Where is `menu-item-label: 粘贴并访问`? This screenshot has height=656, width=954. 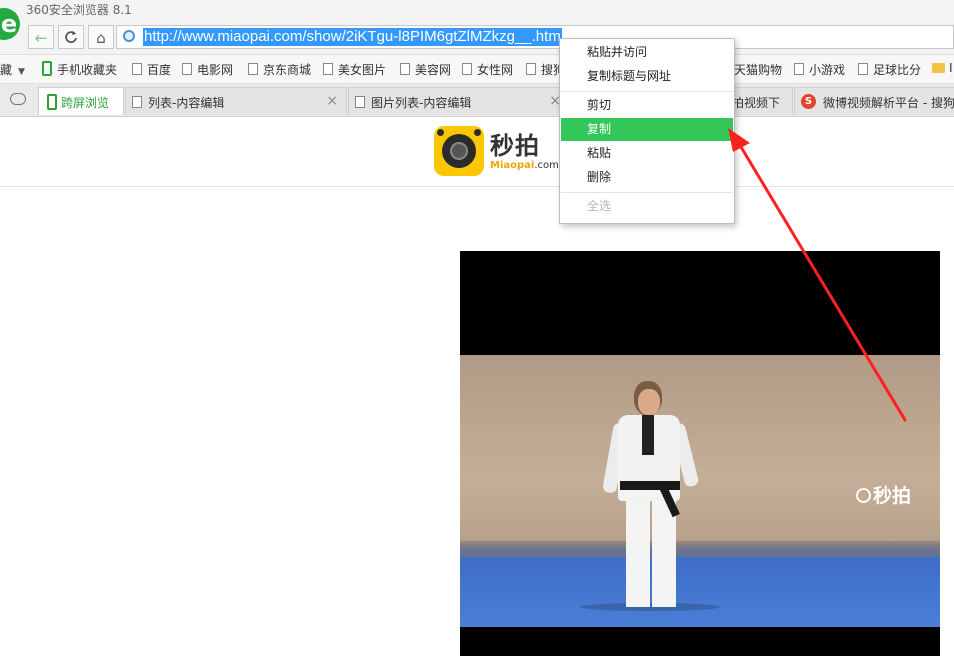
menu-item-label: 粘贴并访问 is located at coordinates (617, 52).